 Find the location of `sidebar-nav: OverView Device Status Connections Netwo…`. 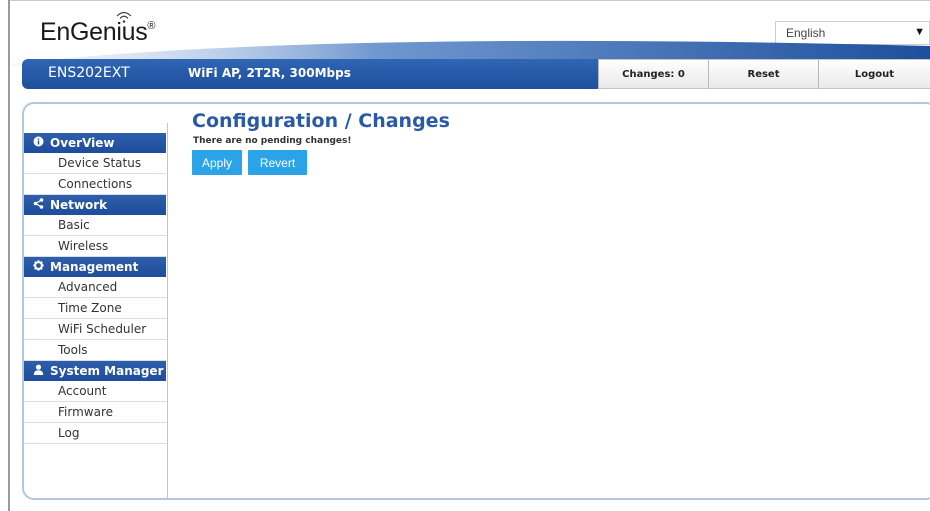

sidebar-nav: OverView Device Status Connections Netwo… is located at coordinates (95, 288).